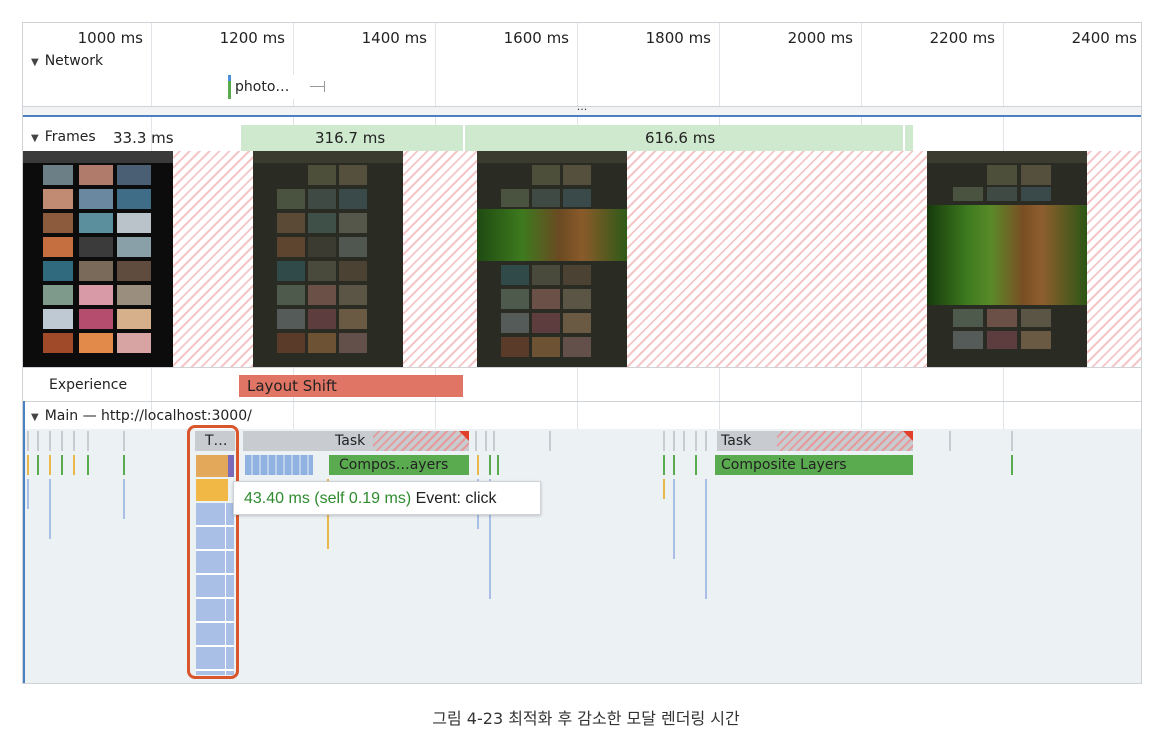 The width and height of the screenshot is (1172, 740). I want to click on time-tick: 1000 ms, so click(110, 38).